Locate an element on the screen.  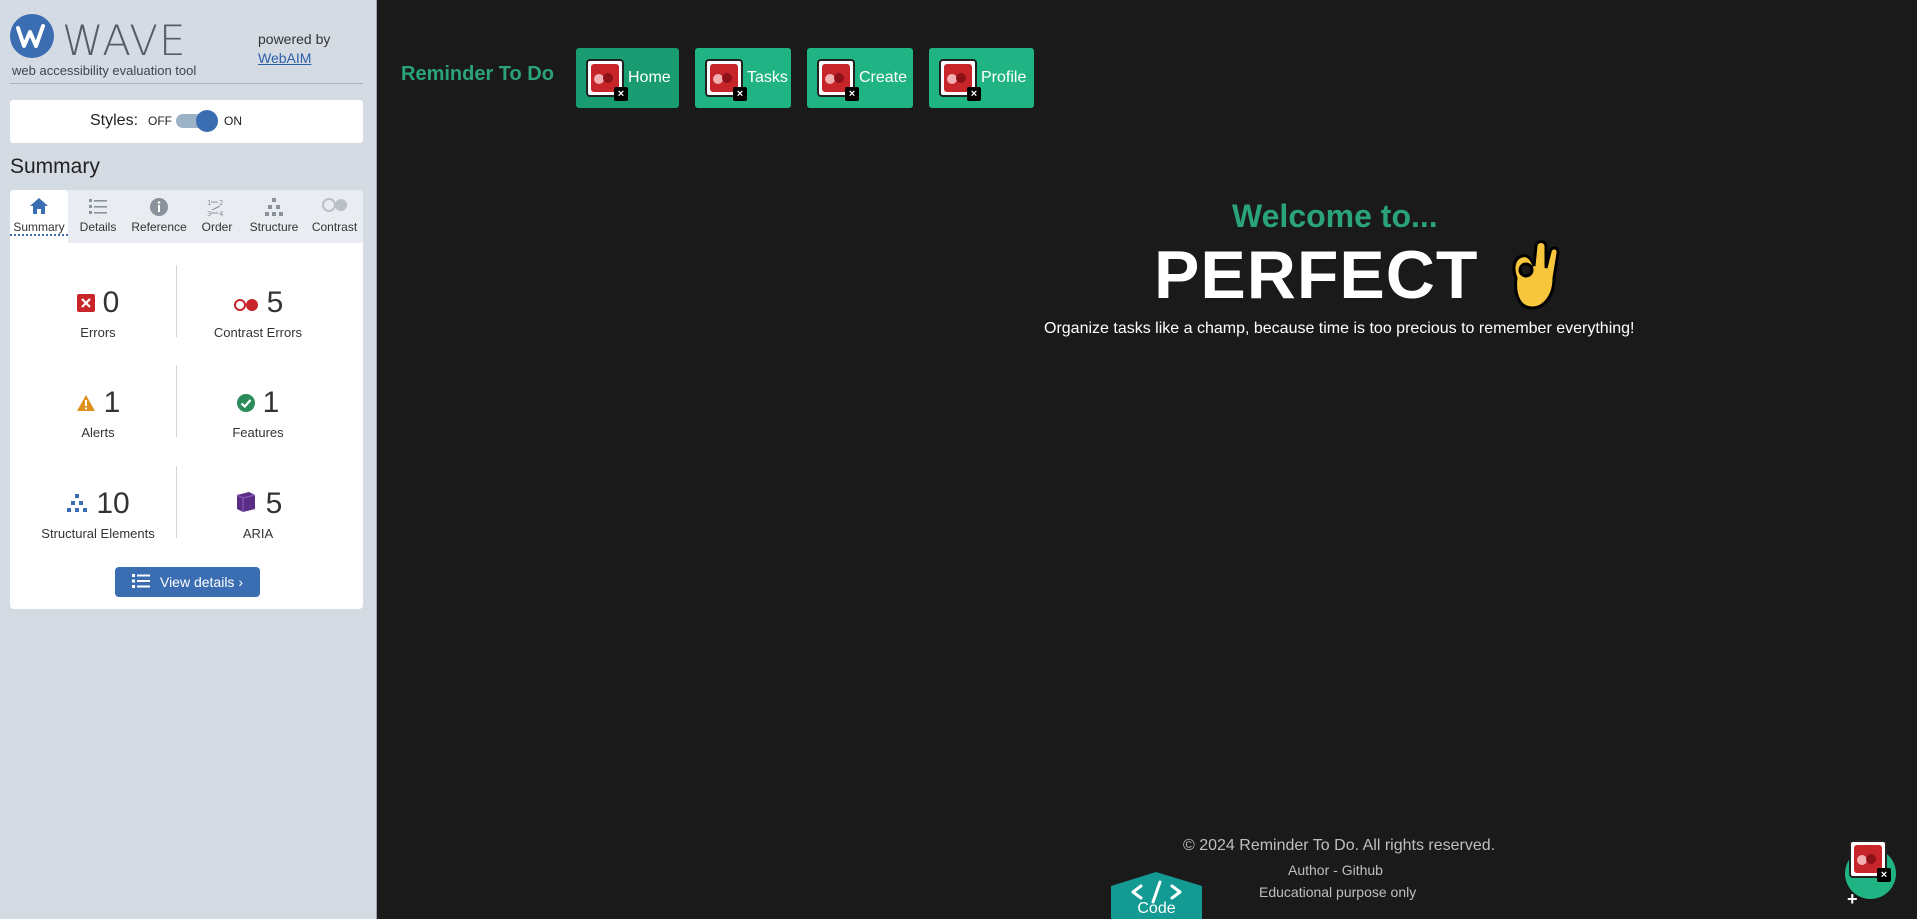
tab-structure-label: Structure is located at coordinates (274, 227).